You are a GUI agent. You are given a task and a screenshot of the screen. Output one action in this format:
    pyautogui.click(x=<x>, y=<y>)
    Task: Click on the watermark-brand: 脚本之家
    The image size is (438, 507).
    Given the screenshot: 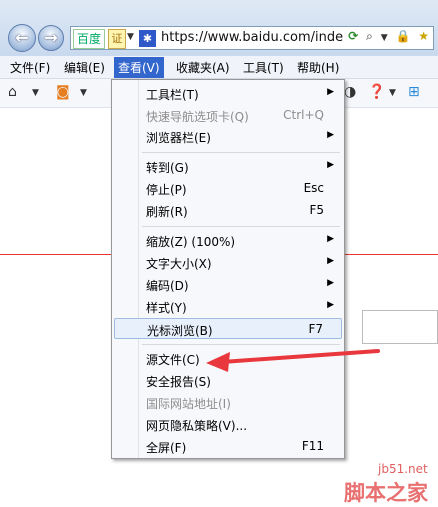 What is the action you would take?
    pyautogui.click(x=386, y=493)
    